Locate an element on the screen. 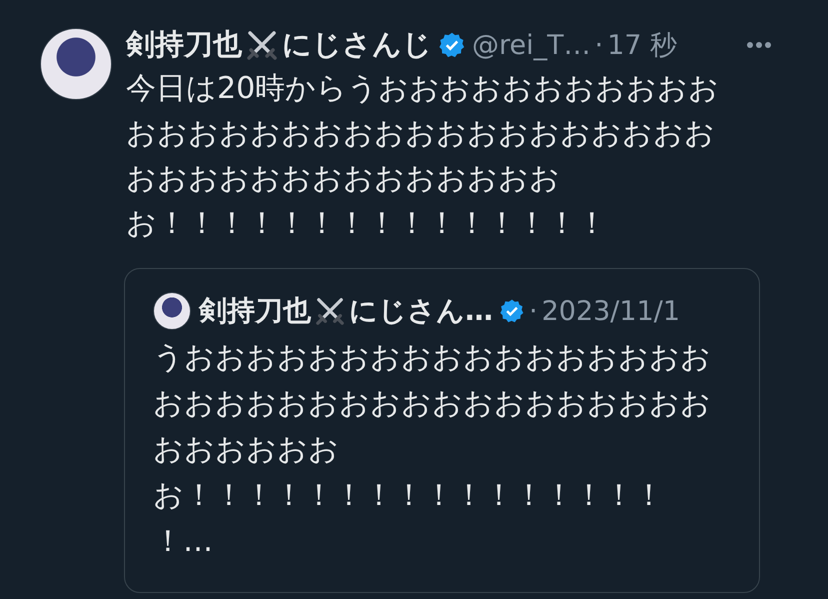 This screenshot has width=828, height=599. timestamp: 17 秒 is located at coordinates (642, 45).